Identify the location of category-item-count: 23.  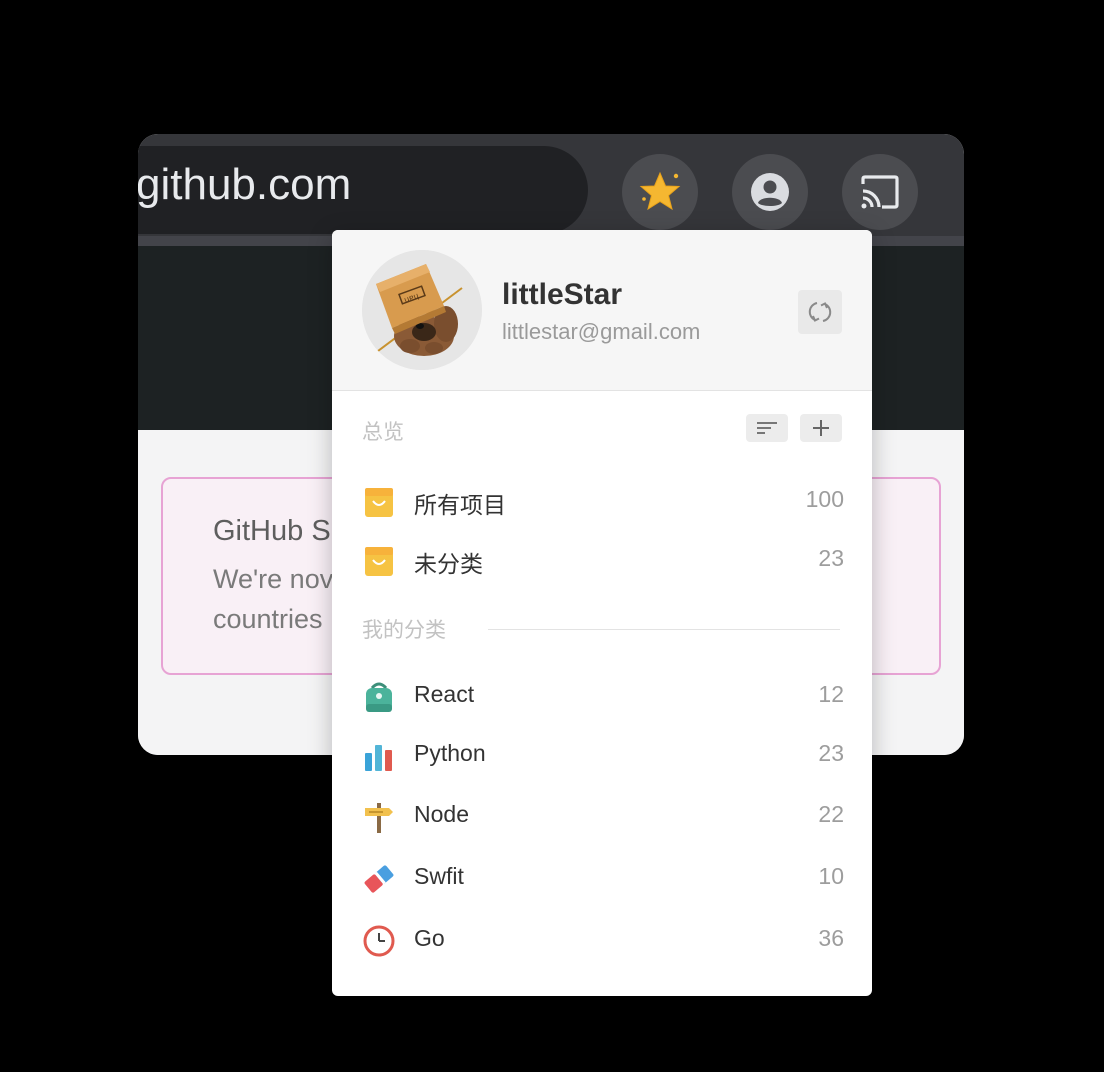
(831, 753).